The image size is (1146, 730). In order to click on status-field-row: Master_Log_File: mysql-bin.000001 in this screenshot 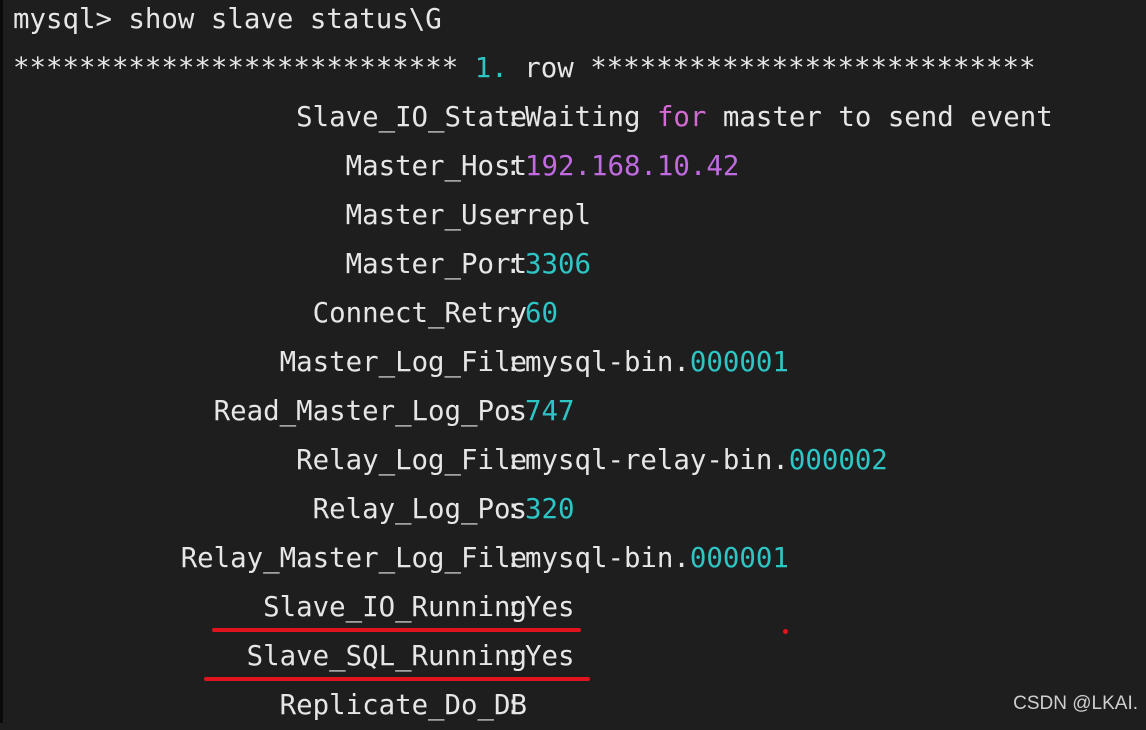, I will do `click(574, 362)`.